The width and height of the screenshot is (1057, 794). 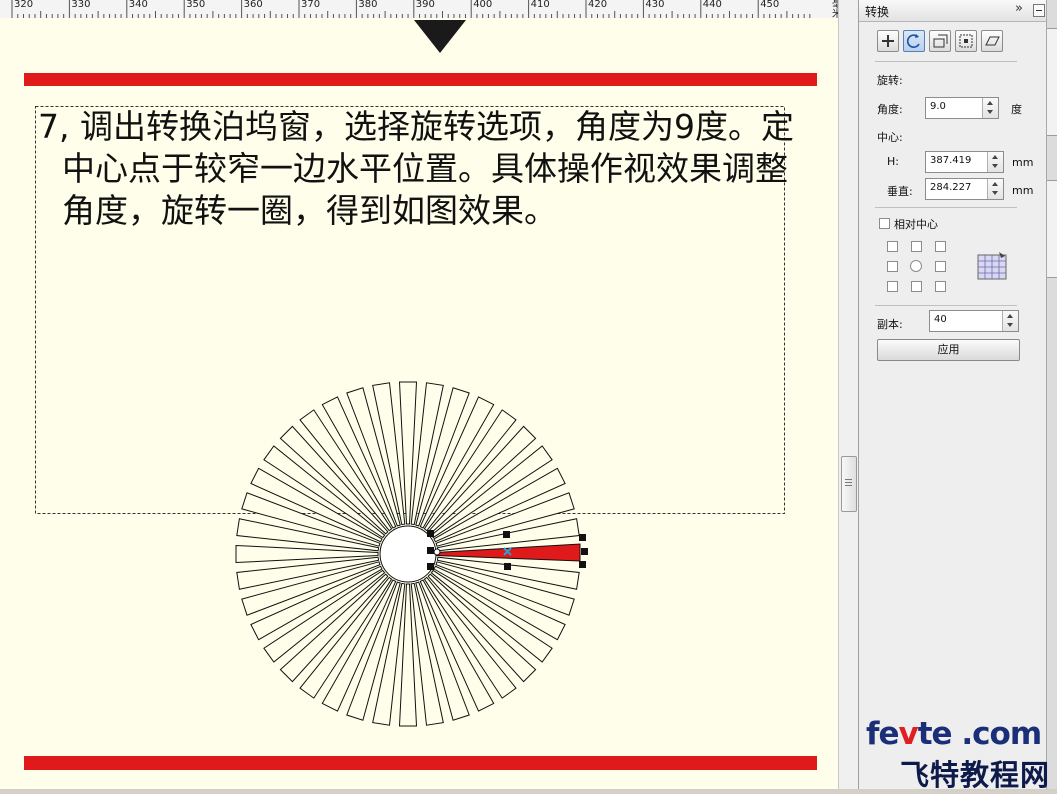 I want to click on rotation-pivot-marker, so click(x=437, y=552).